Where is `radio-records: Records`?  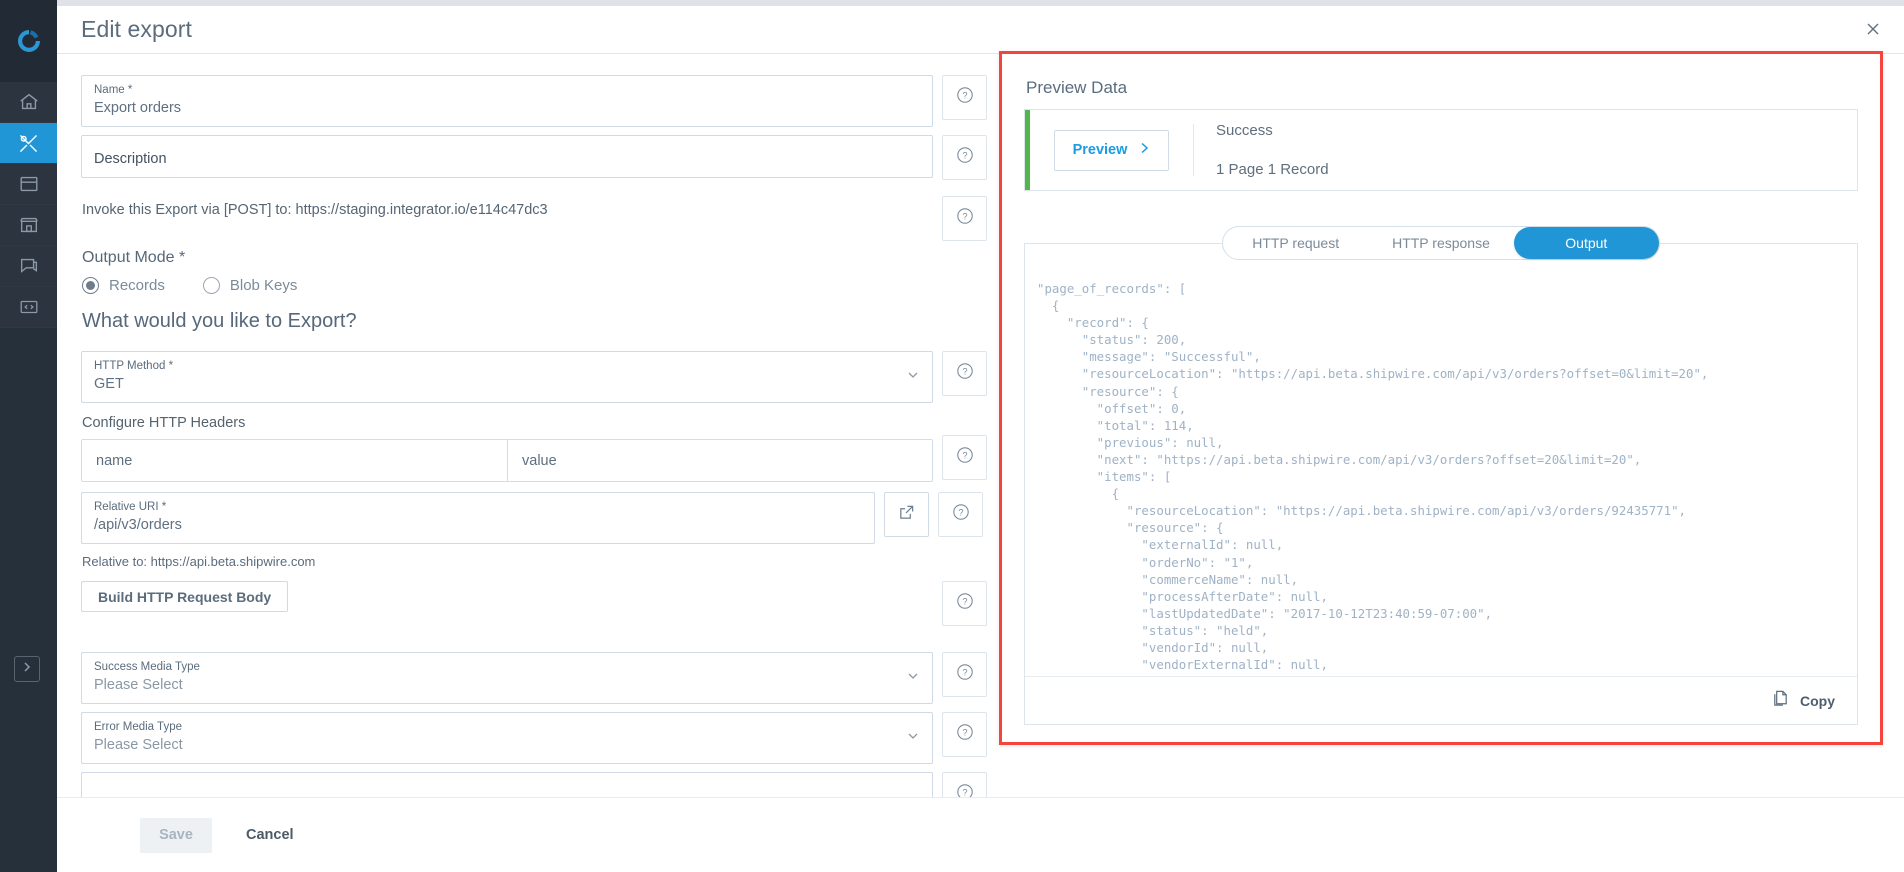
radio-records: Records is located at coordinates (123, 285).